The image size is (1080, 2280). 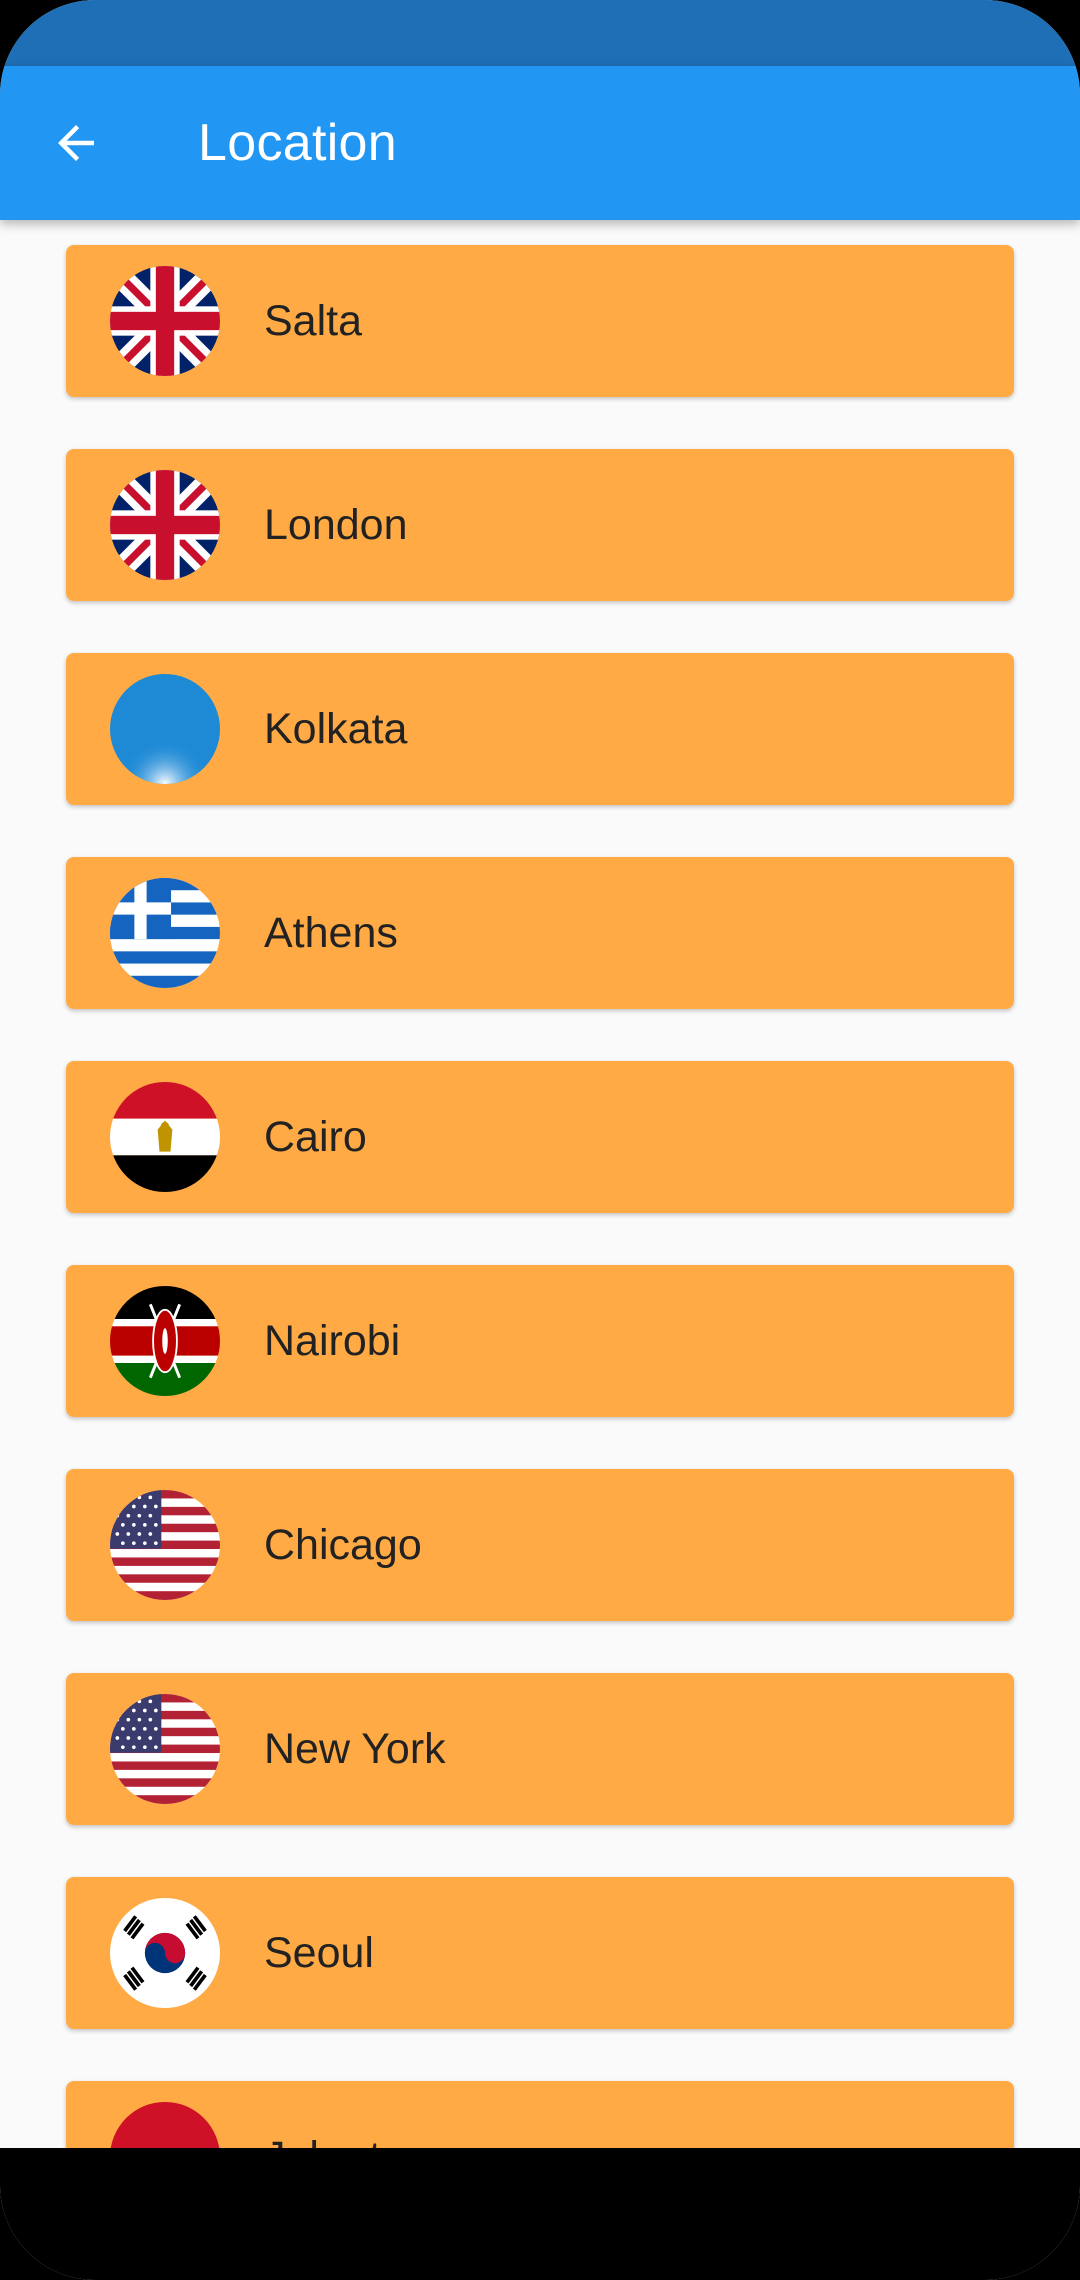 I want to click on app-bar: Location, so click(x=540, y=143).